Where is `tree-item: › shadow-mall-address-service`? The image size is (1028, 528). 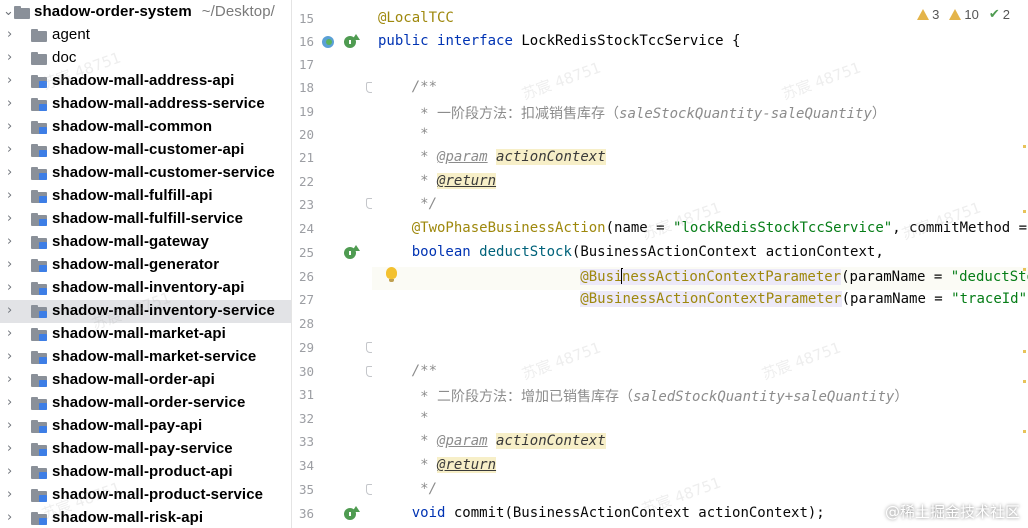
tree-item: › shadow-mall-address-service is located at coordinates (145, 104).